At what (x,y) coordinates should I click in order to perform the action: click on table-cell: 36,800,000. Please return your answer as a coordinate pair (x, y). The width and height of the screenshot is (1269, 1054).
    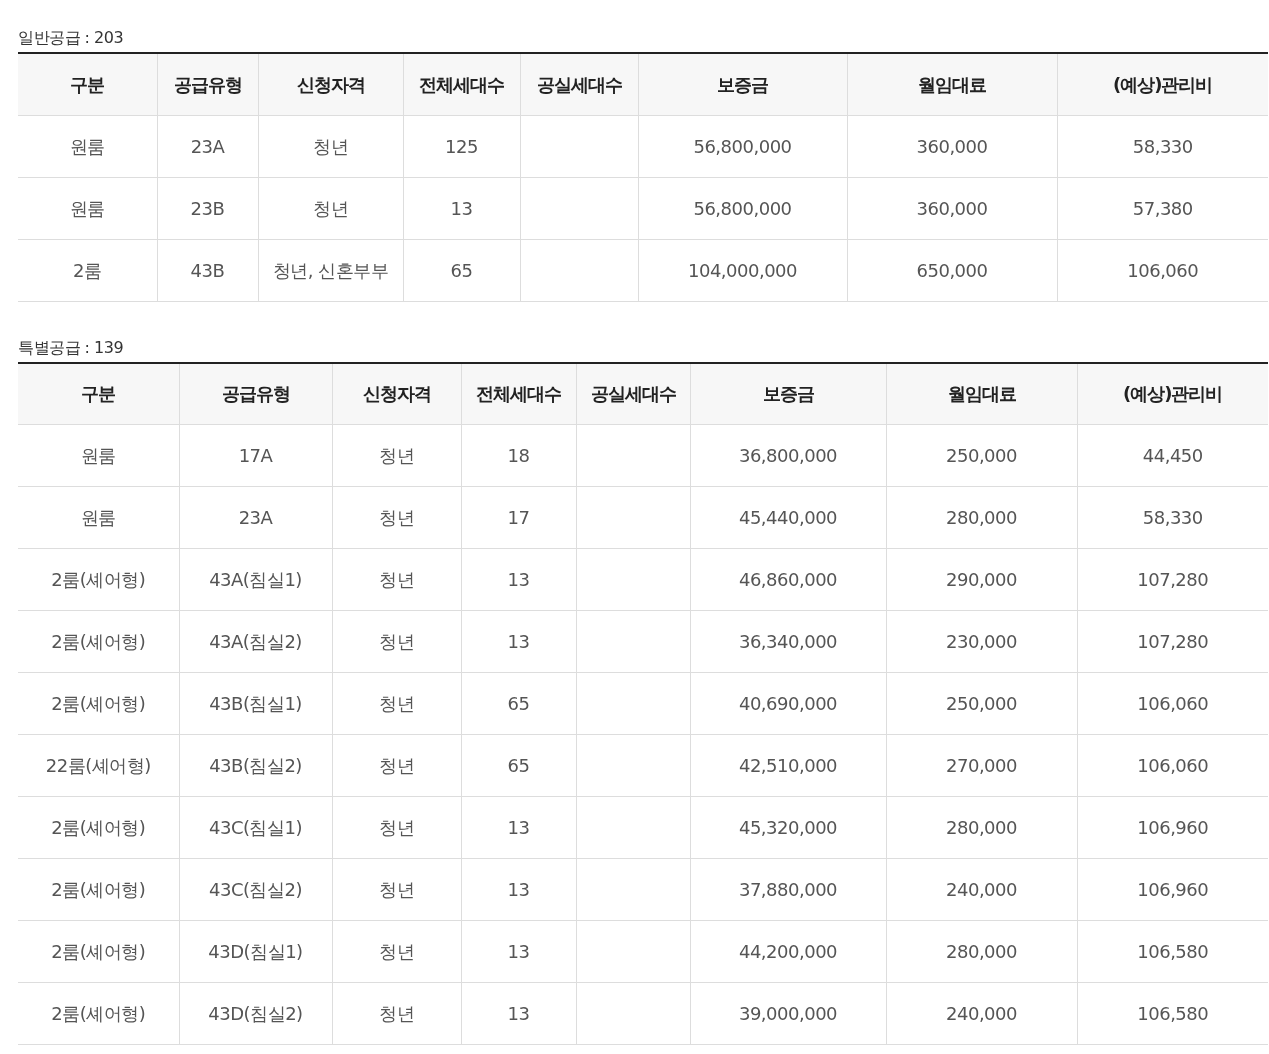
    Looking at the image, I should click on (788, 455).